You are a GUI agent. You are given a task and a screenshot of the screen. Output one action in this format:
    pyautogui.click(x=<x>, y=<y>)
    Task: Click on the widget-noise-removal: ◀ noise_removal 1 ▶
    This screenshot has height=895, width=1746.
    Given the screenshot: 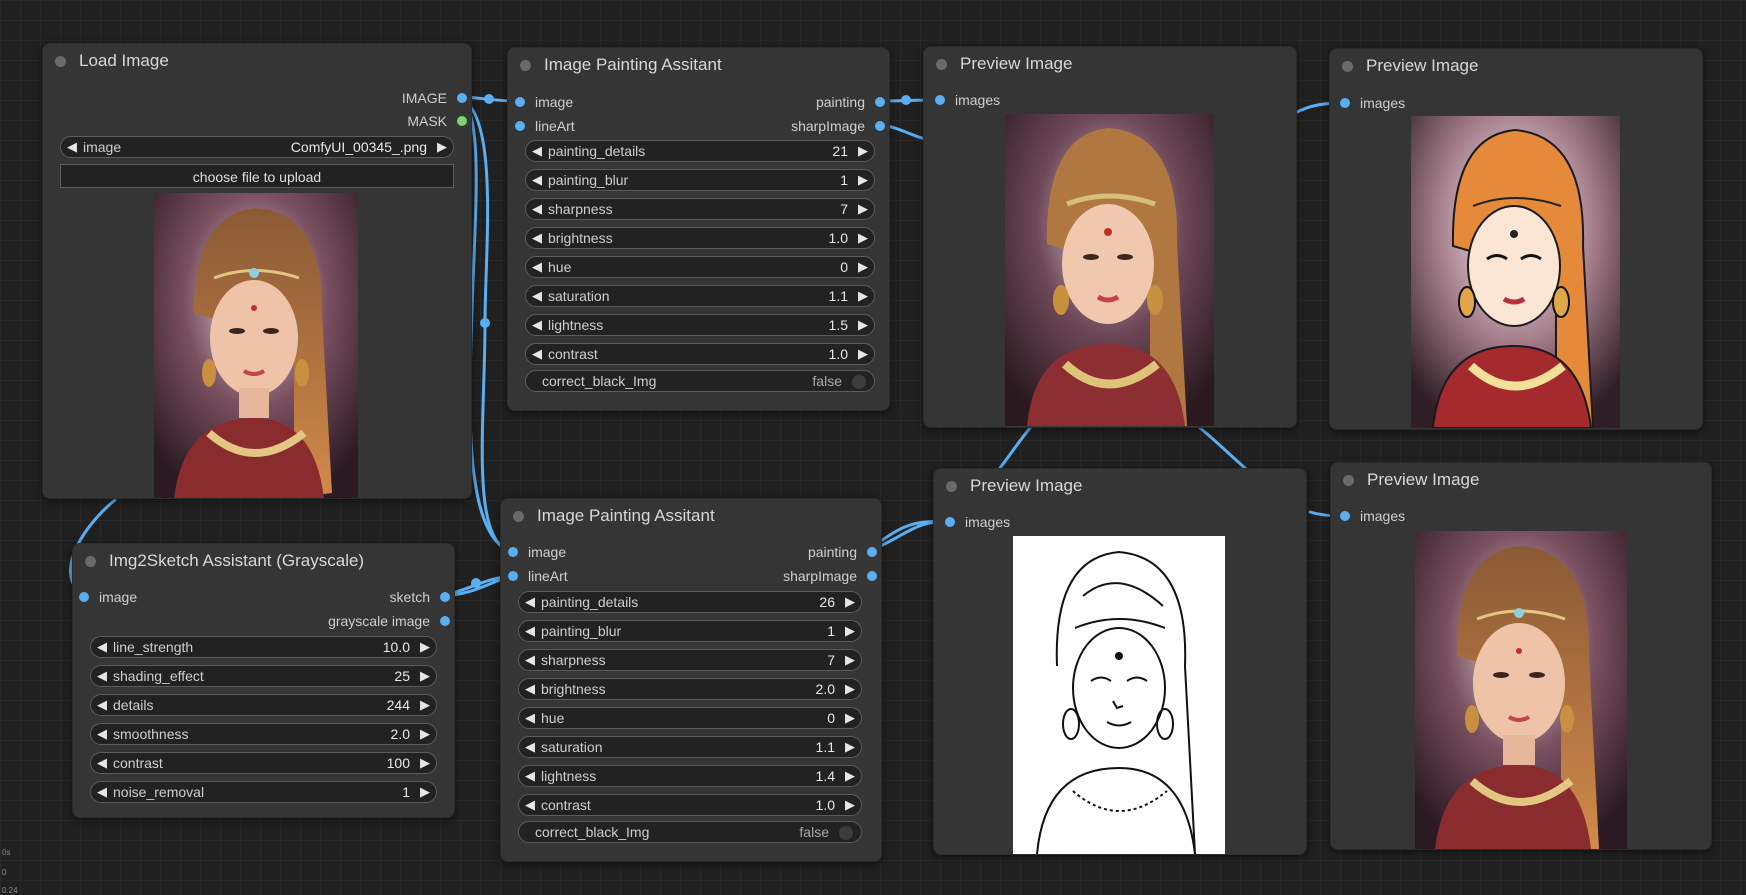 What is the action you would take?
    pyautogui.click(x=263, y=792)
    